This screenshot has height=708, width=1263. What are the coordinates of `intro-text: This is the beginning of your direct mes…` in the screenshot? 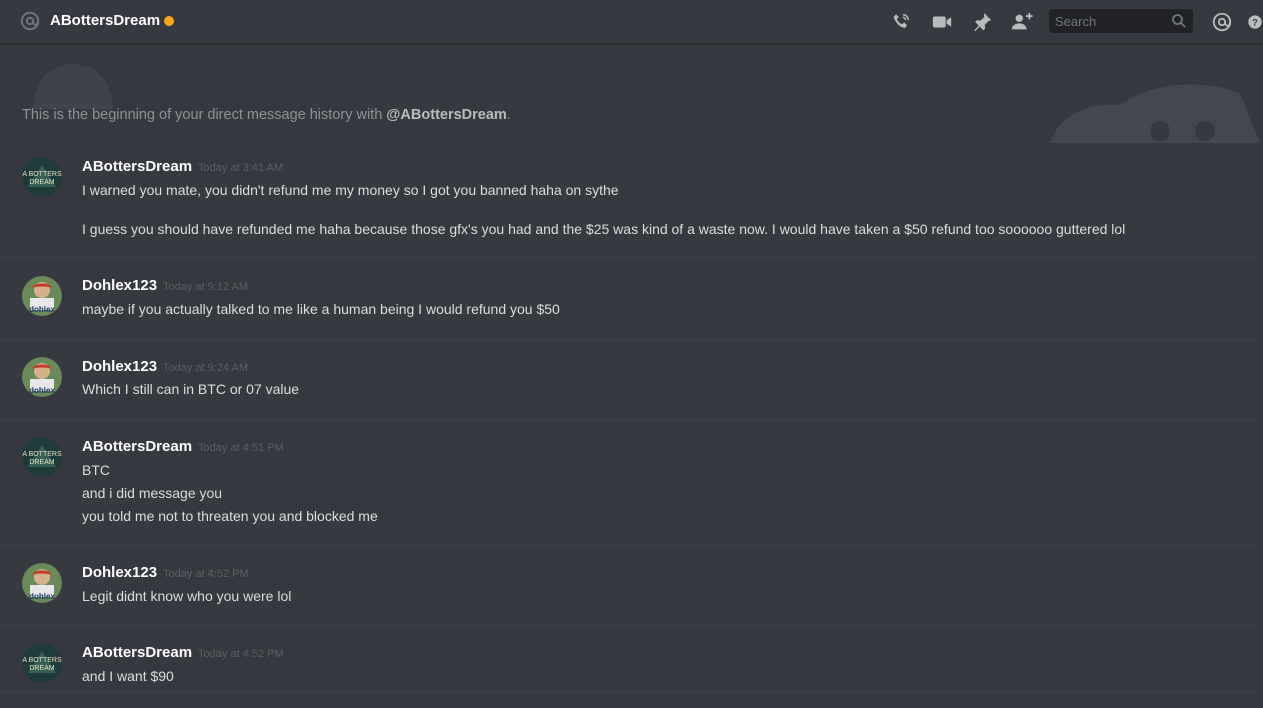 It's located at (204, 115).